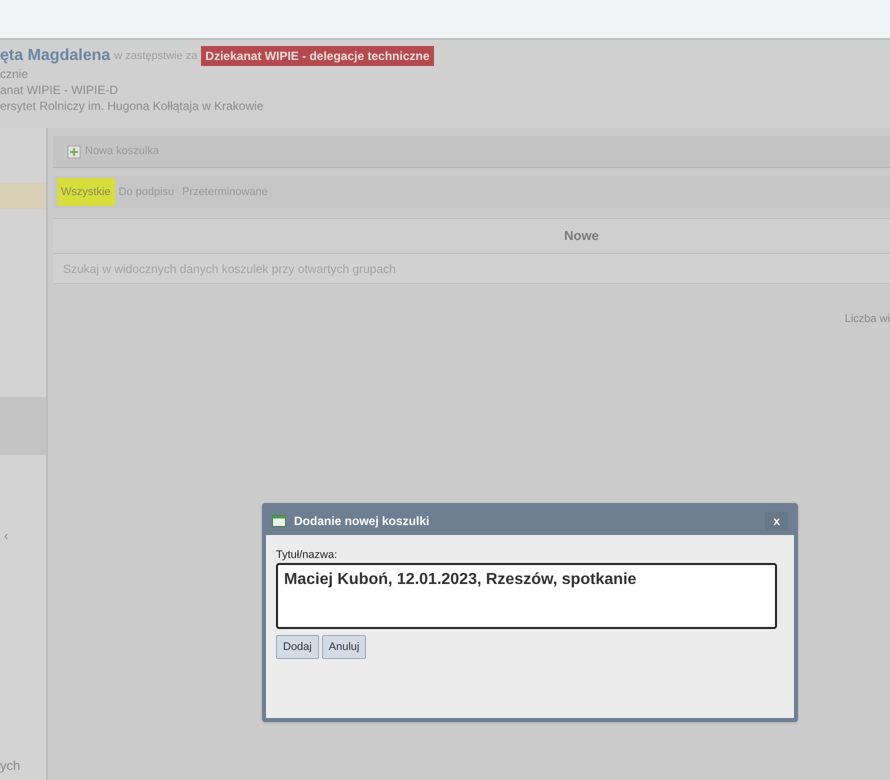 This screenshot has height=780, width=890. What do you see at coordinates (55, 56) in the screenshot?
I see `user-name: ęta Magdalena` at bounding box center [55, 56].